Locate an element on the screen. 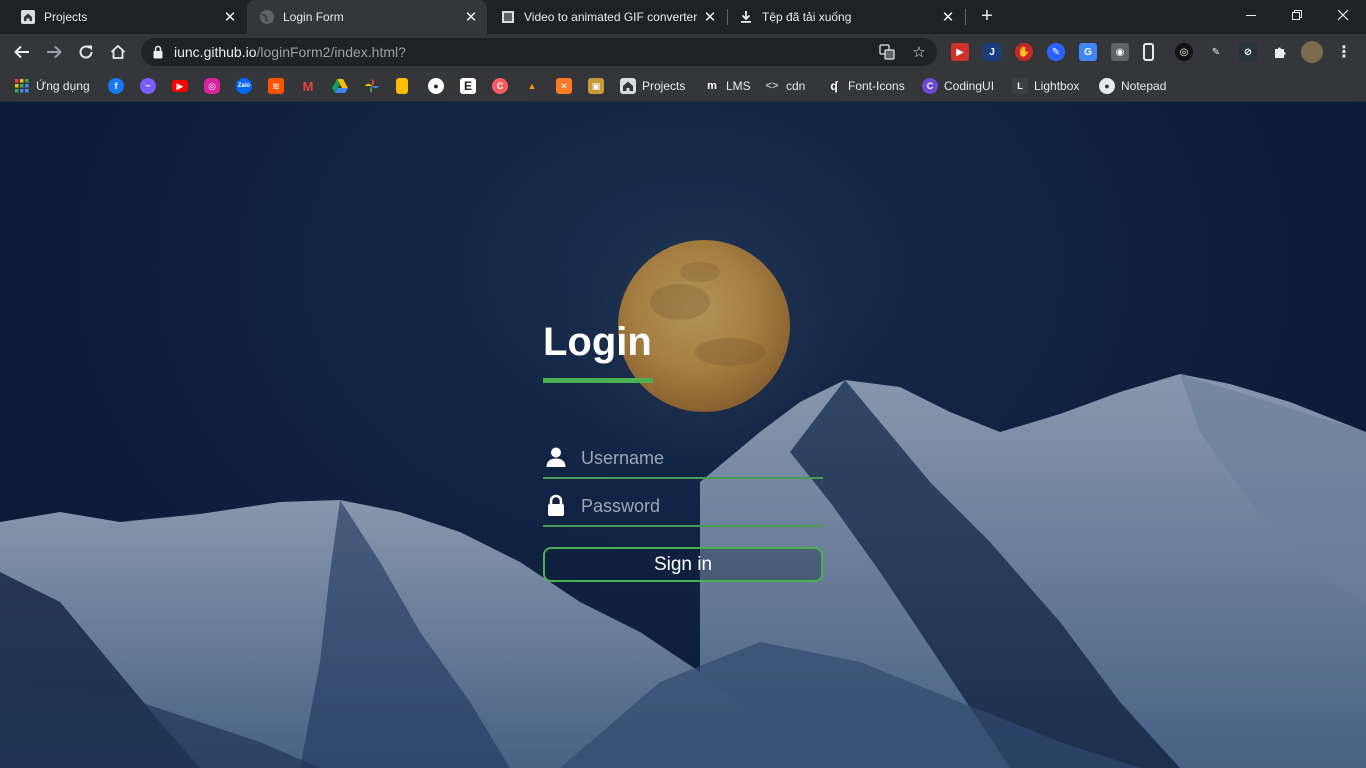  bookmark-facebook: f is located at coordinates (116, 86).